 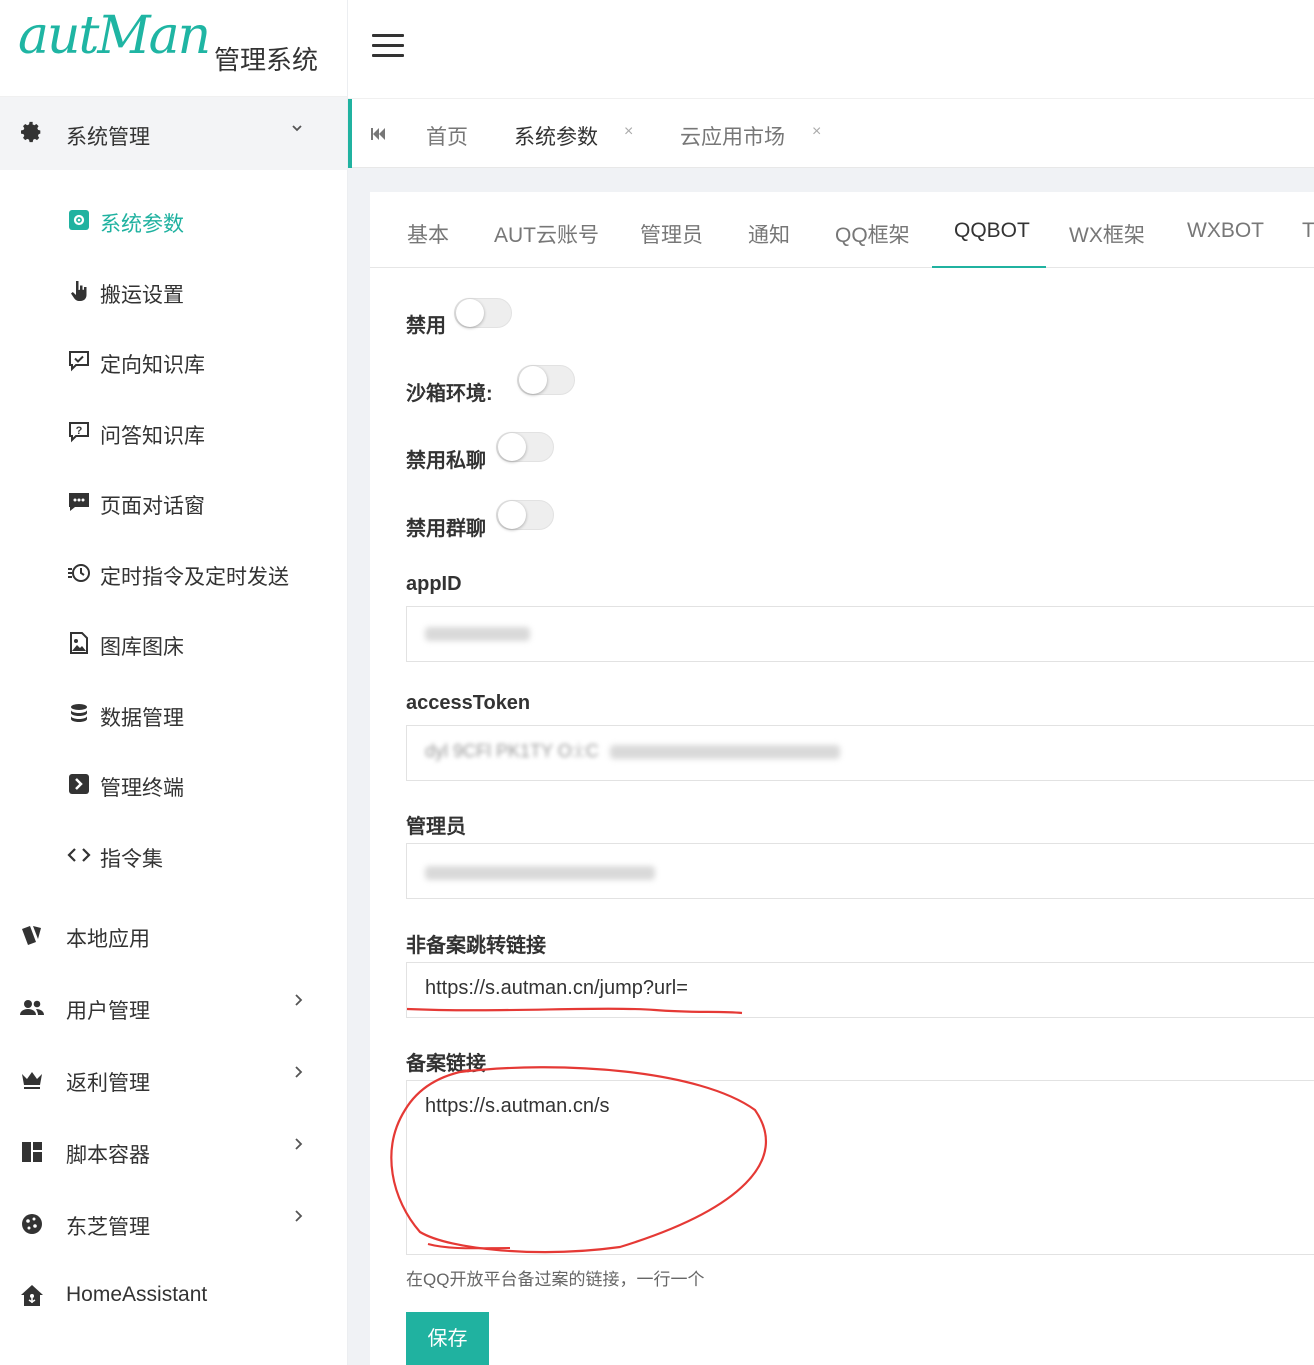 What do you see at coordinates (476, 946) in the screenshot?
I see `jump-link-label: 非备案跳转链接` at bounding box center [476, 946].